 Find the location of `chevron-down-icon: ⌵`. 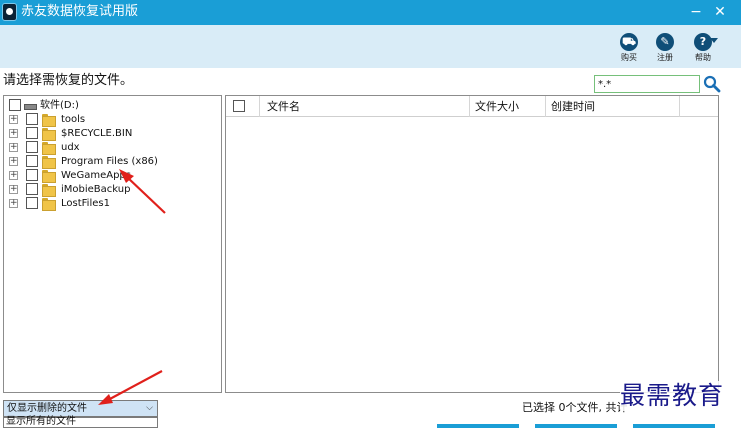

chevron-down-icon: ⌵ is located at coordinates (149, 408).